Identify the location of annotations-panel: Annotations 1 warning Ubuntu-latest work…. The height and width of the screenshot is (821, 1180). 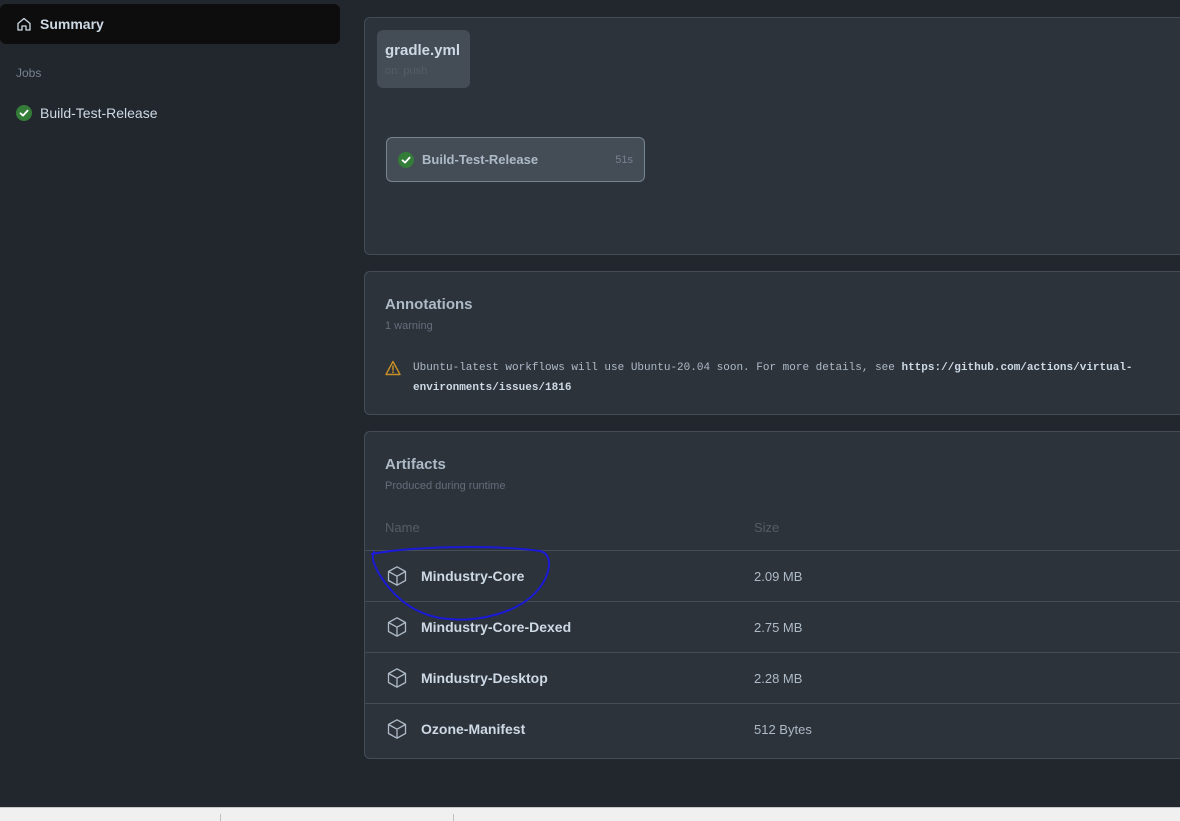
(772, 343).